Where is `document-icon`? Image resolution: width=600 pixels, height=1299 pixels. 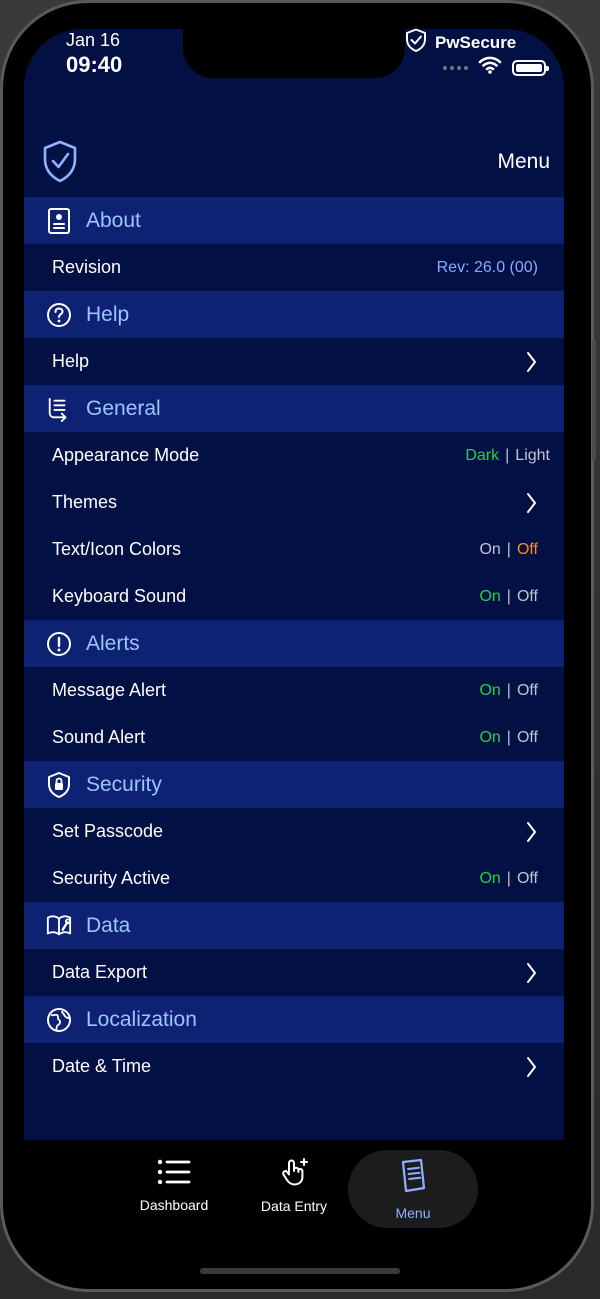 document-icon is located at coordinates (413, 1178).